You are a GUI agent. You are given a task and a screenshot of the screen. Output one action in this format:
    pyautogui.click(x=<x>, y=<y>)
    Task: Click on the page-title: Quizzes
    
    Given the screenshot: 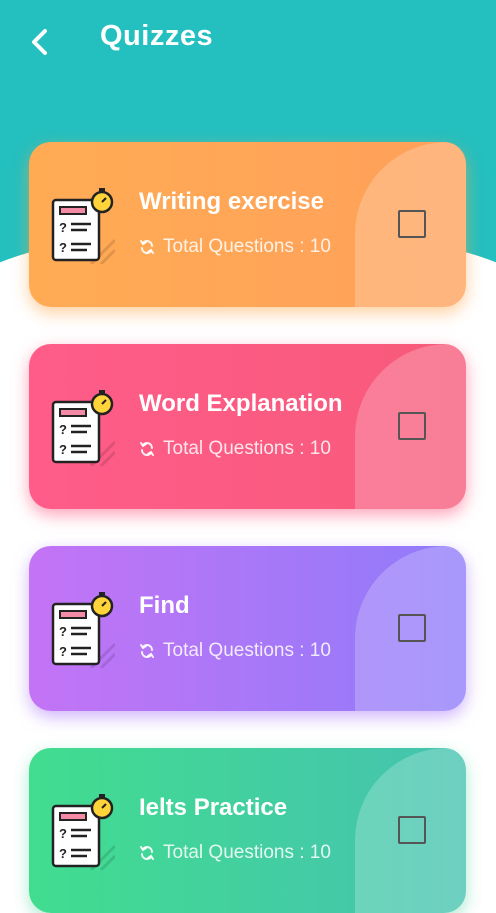 What is the action you would take?
    pyautogui.click(x=157, y=36)
    